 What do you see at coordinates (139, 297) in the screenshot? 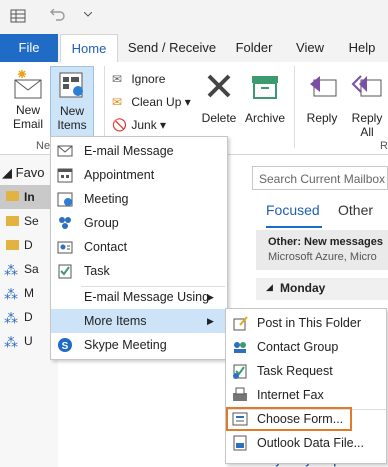
I see `menu-item-email-message-using: E-mail Message Using ▶` at bounding box center [139, 297].